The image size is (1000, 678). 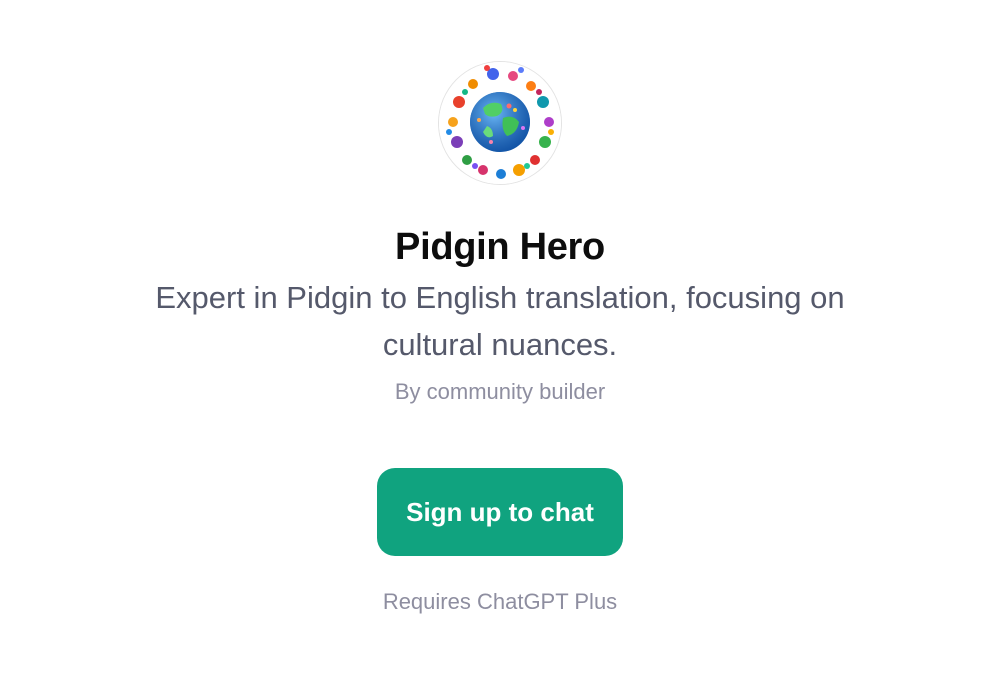 What do you see at coordinates (500, 512) in the screenshot?
I see `sign-up-button: Sign up to chat` at bounding box center [500, 512].